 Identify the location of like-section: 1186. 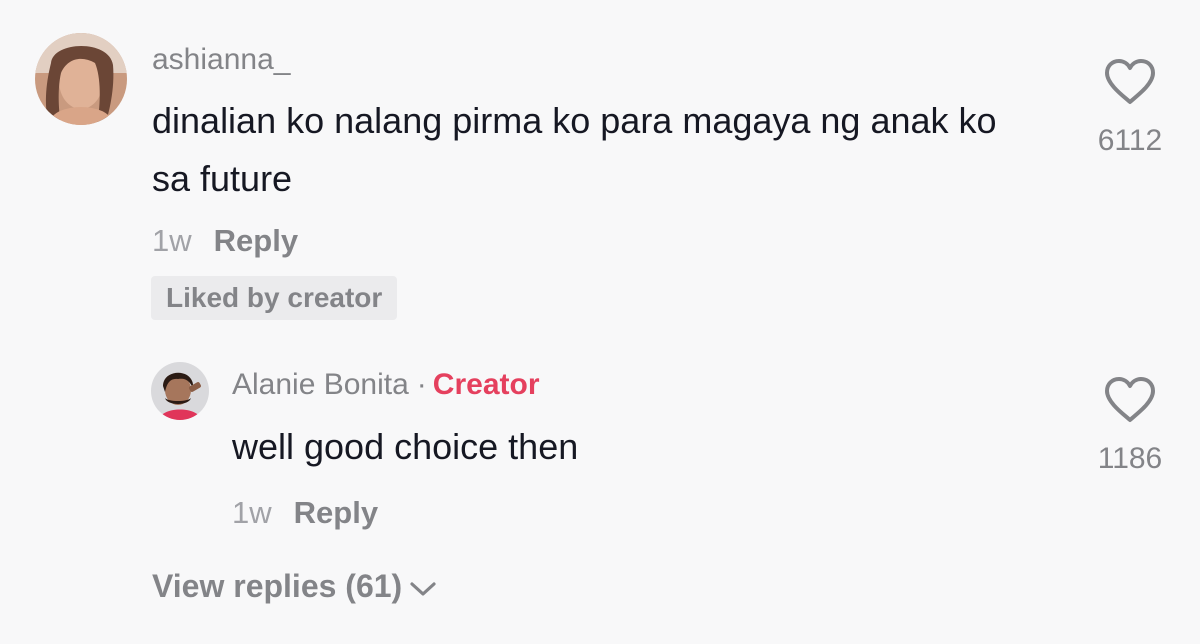
(1130, 426).